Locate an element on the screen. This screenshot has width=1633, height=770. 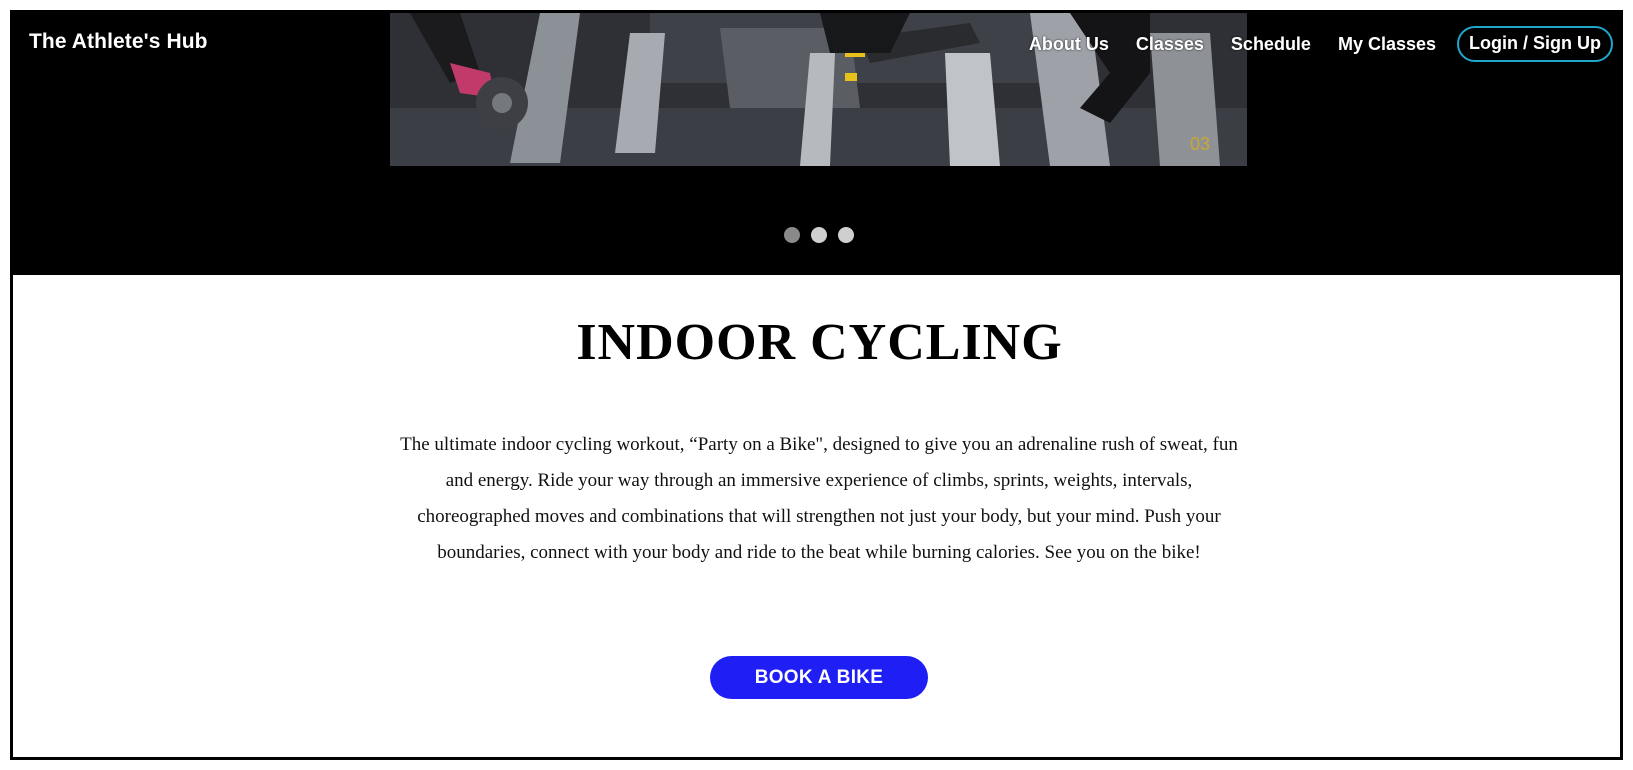
book-a-bike-button: BOOK A BIKE is located at coordinates (819, 677).